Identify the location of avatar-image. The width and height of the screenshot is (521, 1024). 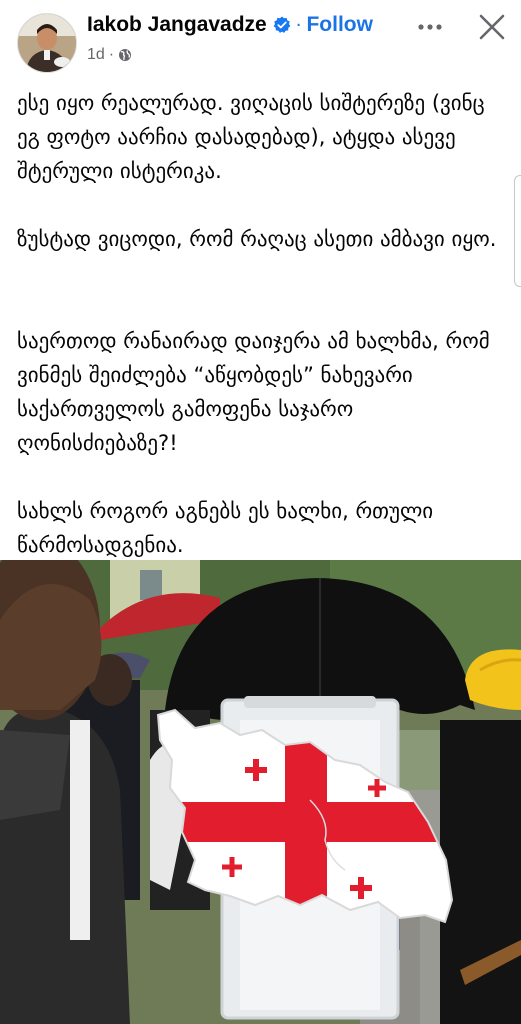
(47, 43).